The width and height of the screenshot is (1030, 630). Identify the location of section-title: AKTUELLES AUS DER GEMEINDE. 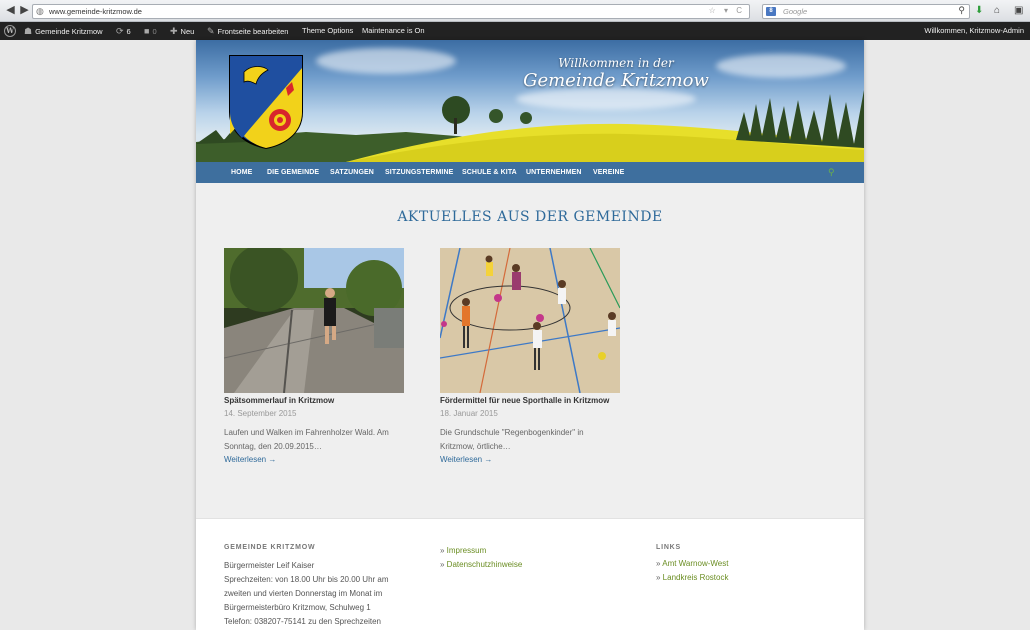
(530, 217).